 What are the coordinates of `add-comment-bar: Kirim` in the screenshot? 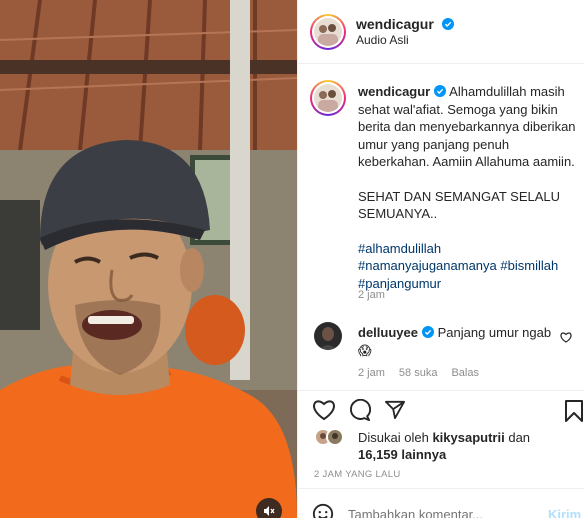 It's located at (441, 503).